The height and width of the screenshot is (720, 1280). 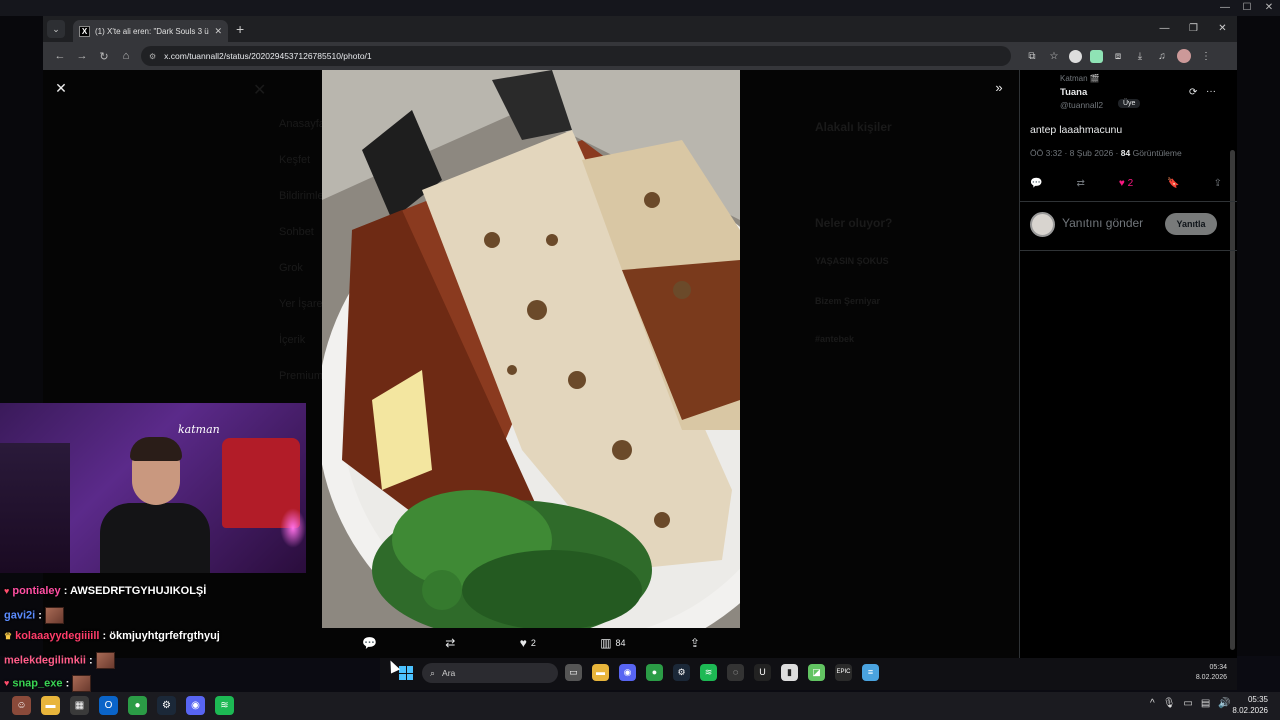 I want to click on notepad-icon: ≡, so click(x=870, y=672).